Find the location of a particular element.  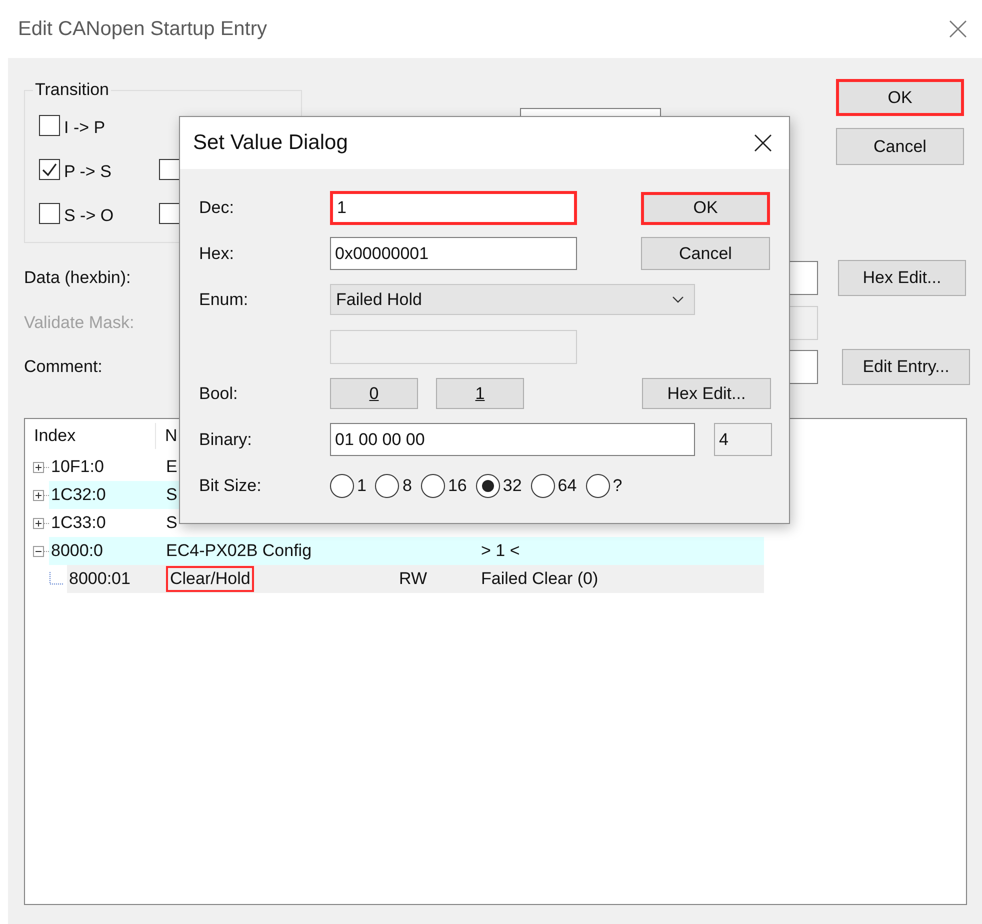

field-label: Bit Size: is located at coordinates (230, 486).